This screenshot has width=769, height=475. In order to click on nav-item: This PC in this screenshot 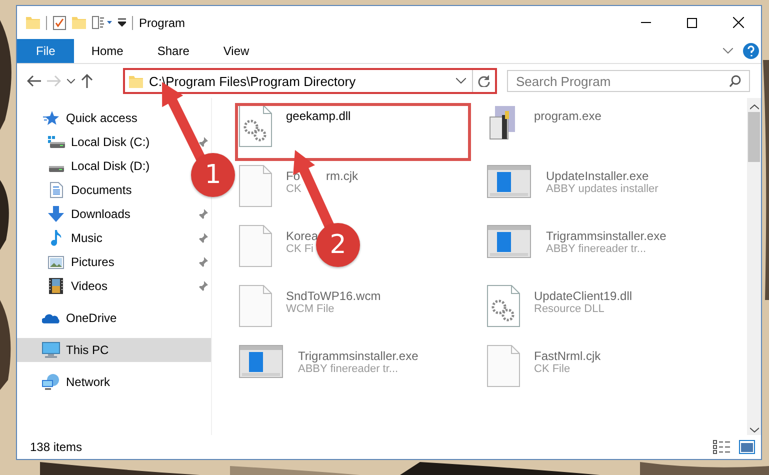, I will do `click(87, 350)`.